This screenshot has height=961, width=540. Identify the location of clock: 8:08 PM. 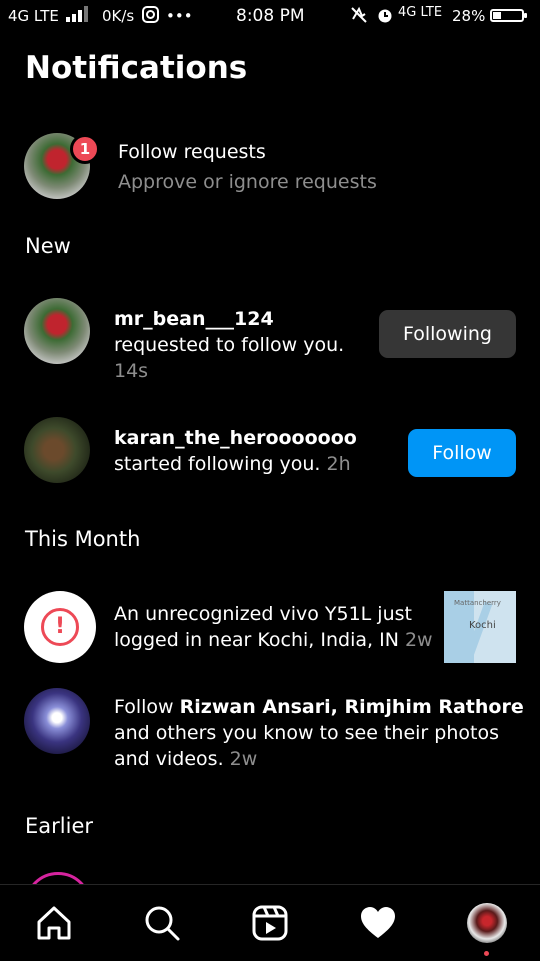
(270, 16).